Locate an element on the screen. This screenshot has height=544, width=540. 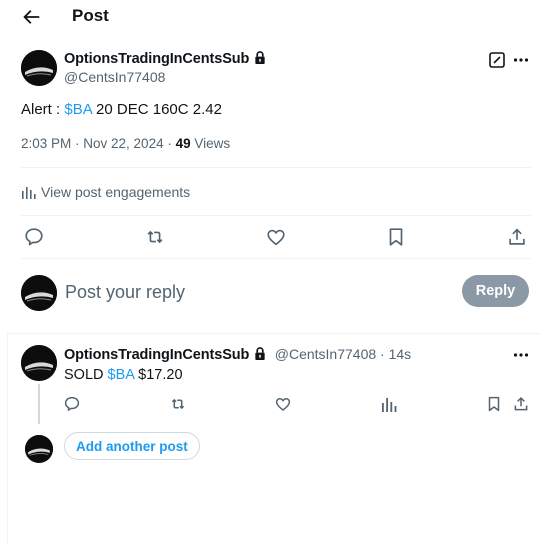
reply-text-prefix: SOLD is located at coordinates (86, 375).